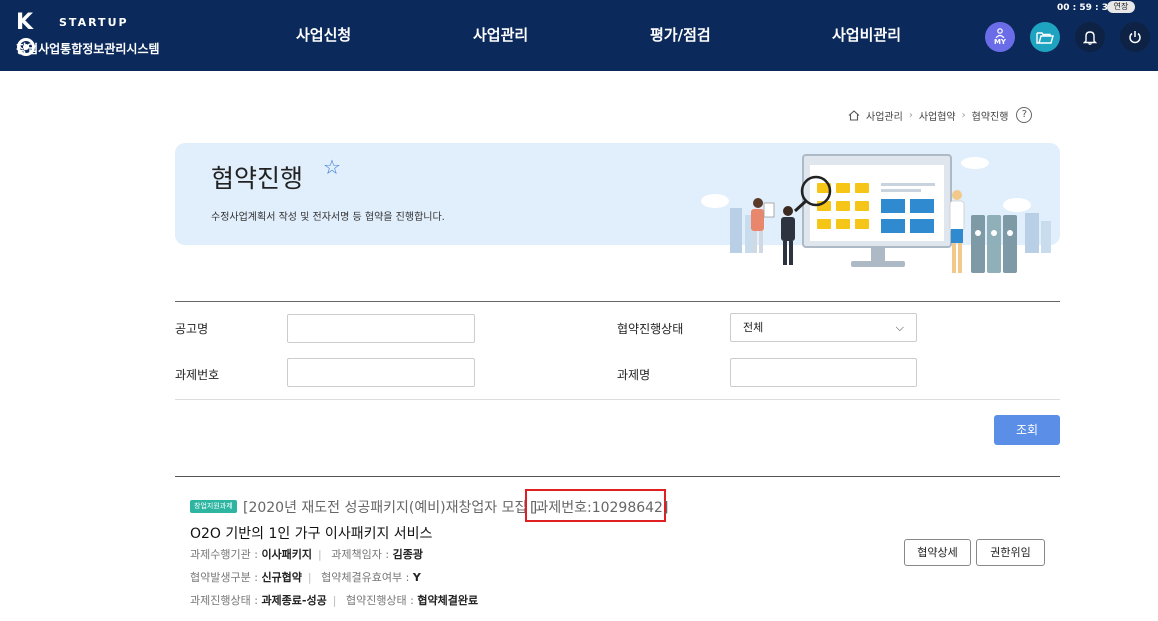 This screenshot has height=621, width=1158. Describe the element at coordinates (407, 554) in the screenshot. I see `meta-value: 김종광` at that location.